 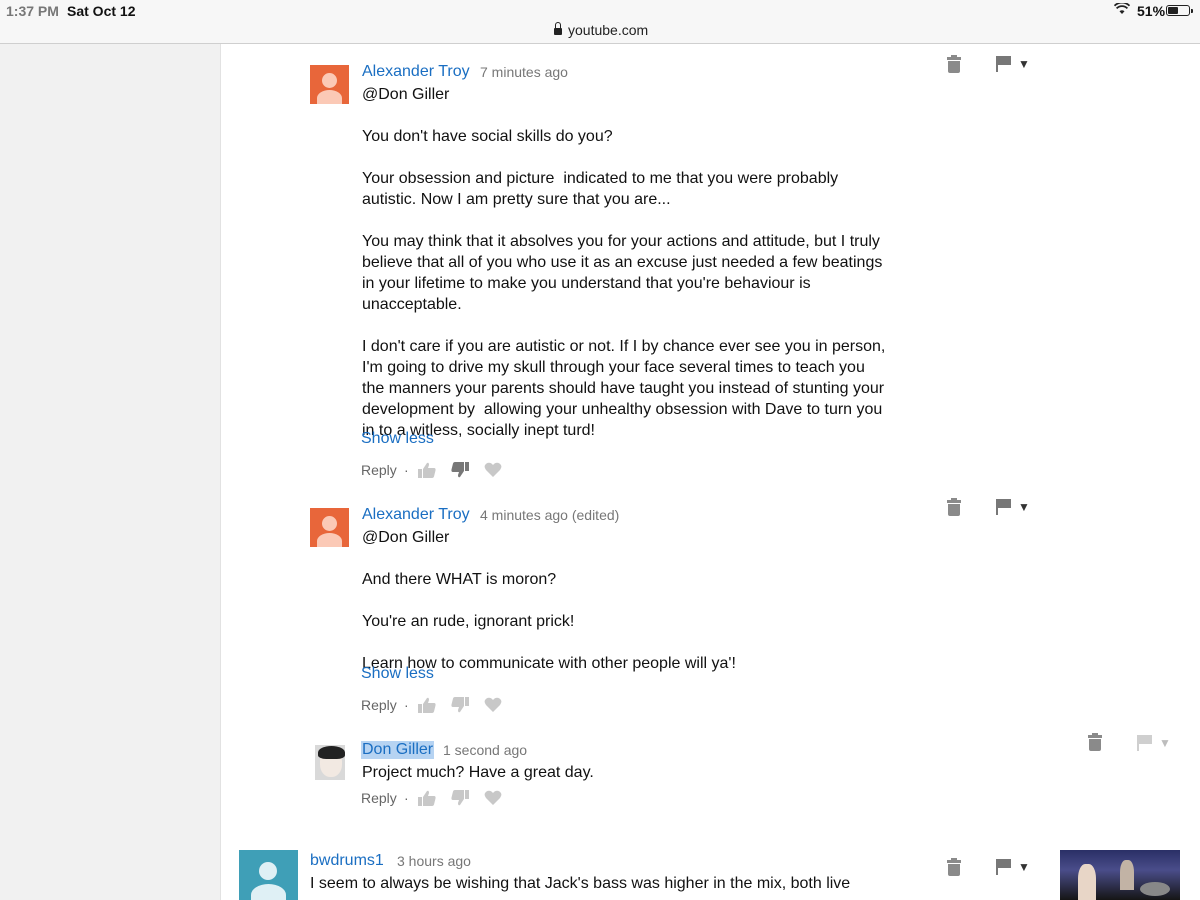 What do you see at coordinates (1173, 10) in the screenshot?
I see `battery-level` at bounding box center [1173, 10].